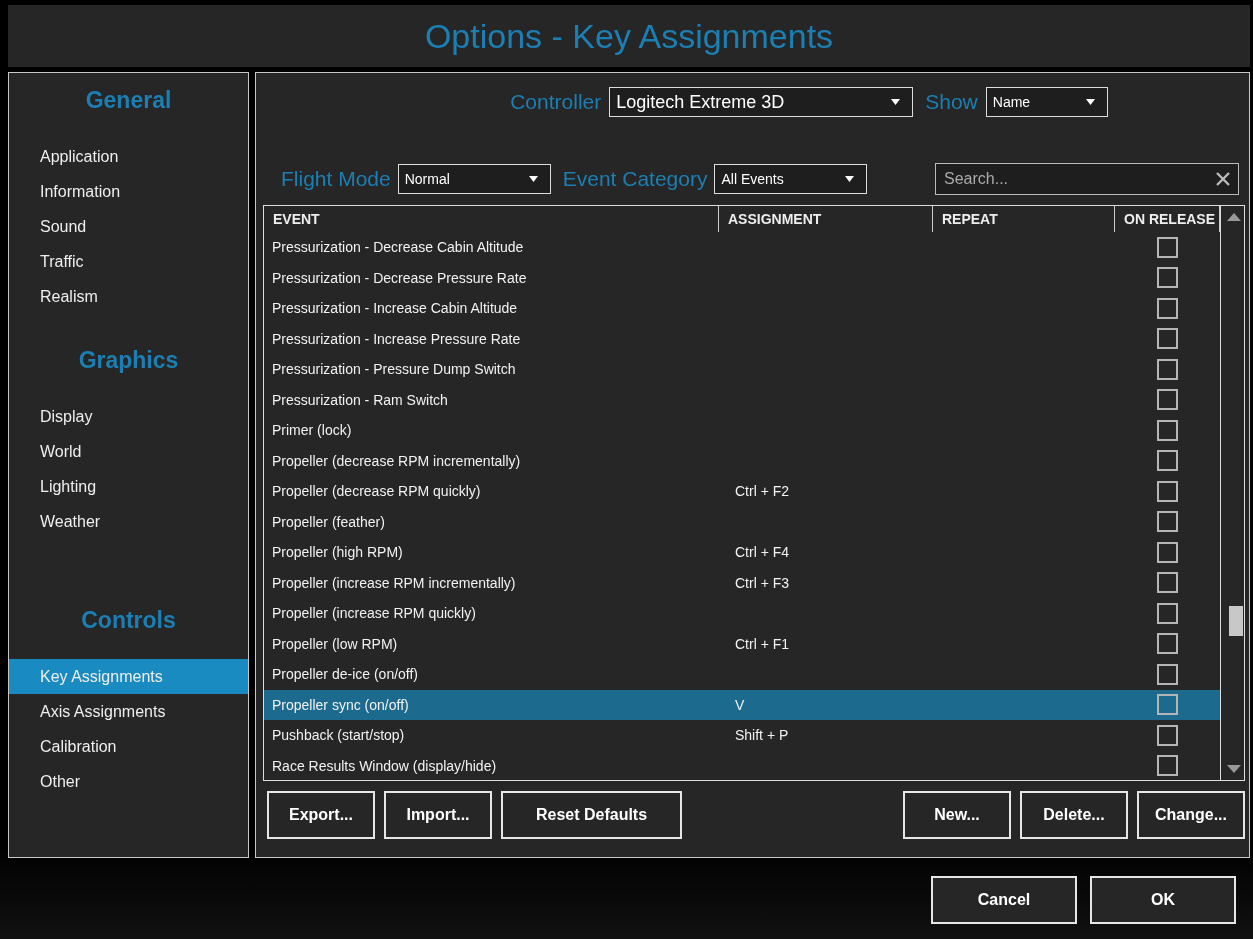 The image size is (1253, 939). What do you see at coordinates (742, 247) in the screenshot?
I see `table-row: Pressurization - Decrease Cabin Altitude` at bounding box center [742, 247].